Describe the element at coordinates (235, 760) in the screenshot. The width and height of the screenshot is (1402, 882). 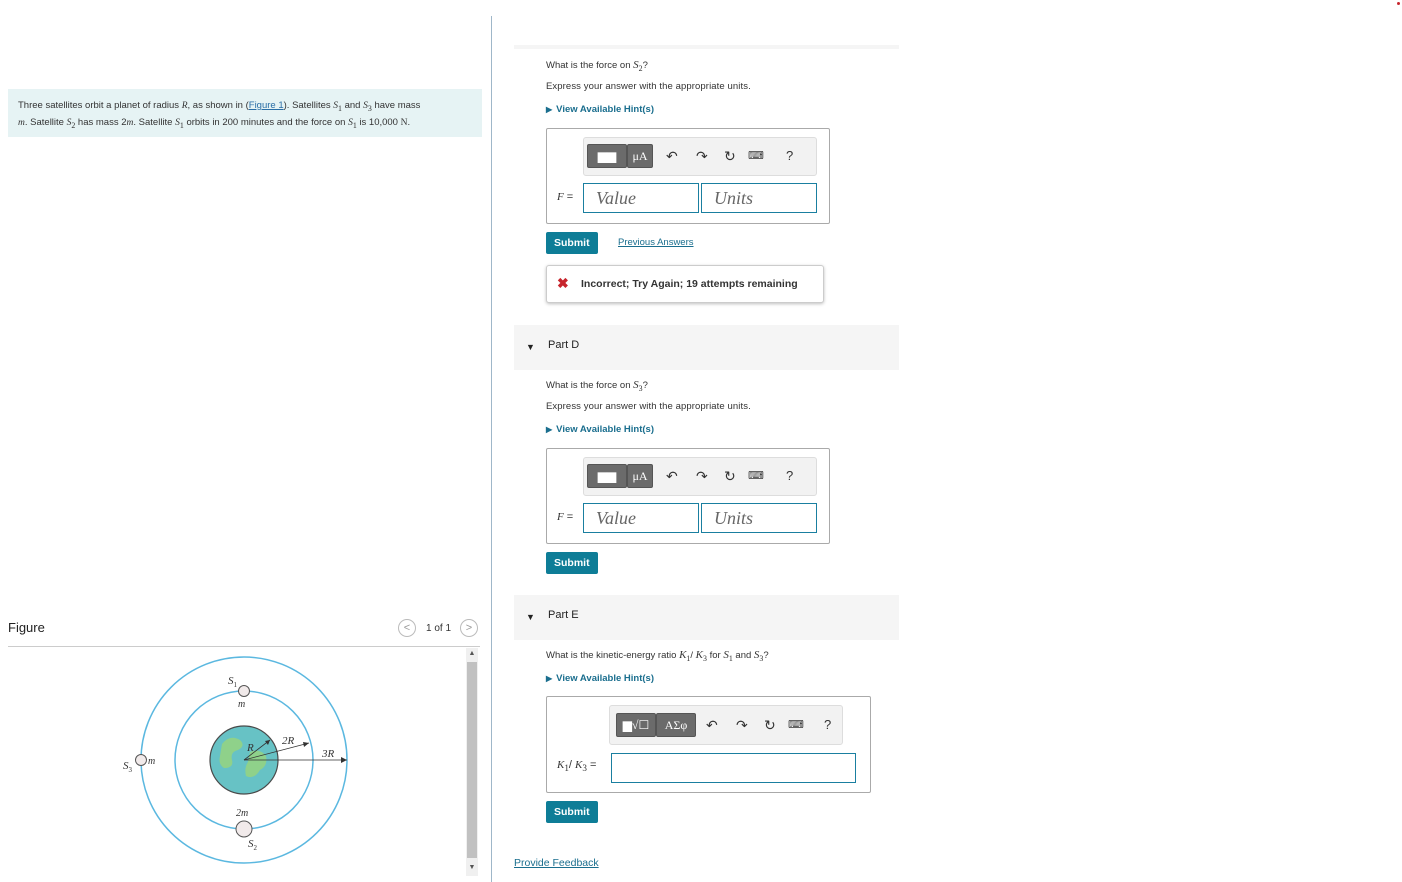
I see `figure-diagram: S1 m S3 m 2m S2 R 2R 3R` at that location.